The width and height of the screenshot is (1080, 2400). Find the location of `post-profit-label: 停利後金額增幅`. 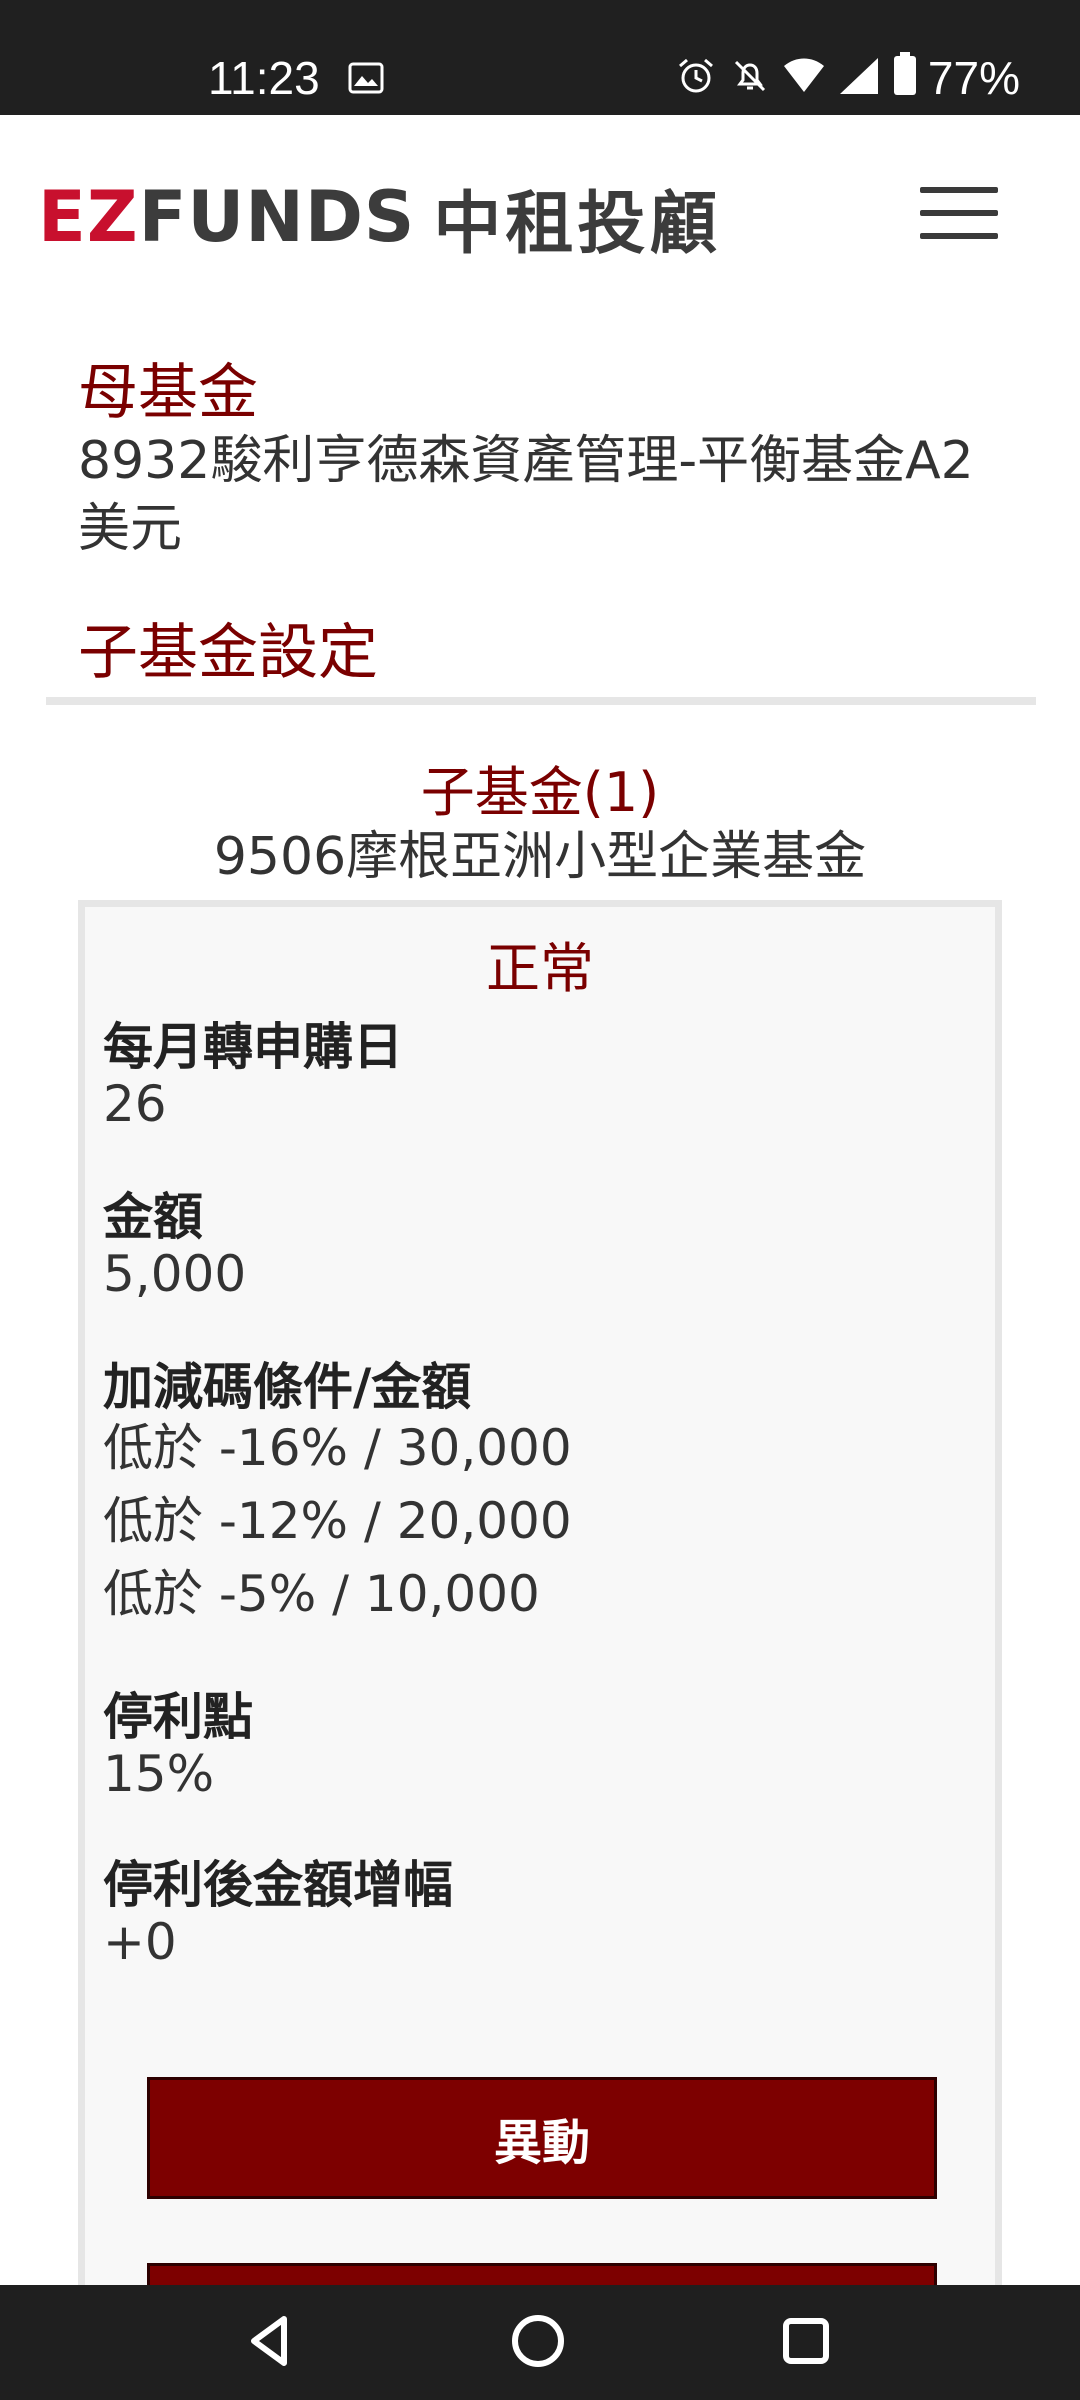

post-profit-label: 停利後金額增幅 is located at coordinates (278, 1885).